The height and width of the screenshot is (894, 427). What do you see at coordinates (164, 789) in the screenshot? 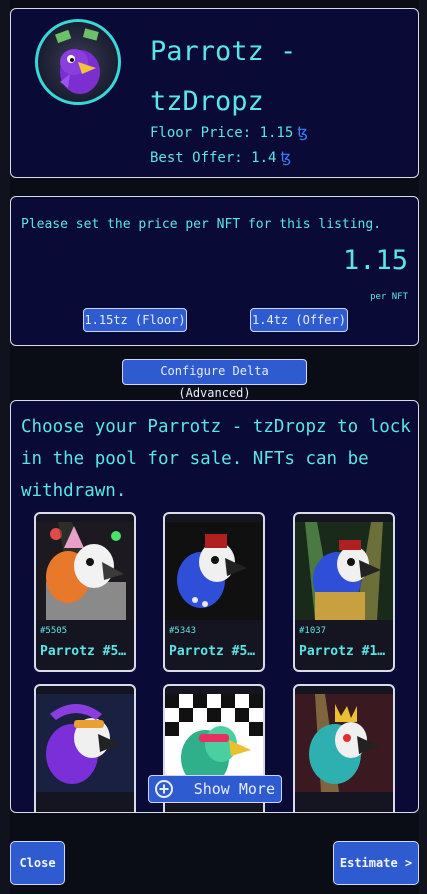
I see `plus-circle-icon` at bounding box center [164, 789].